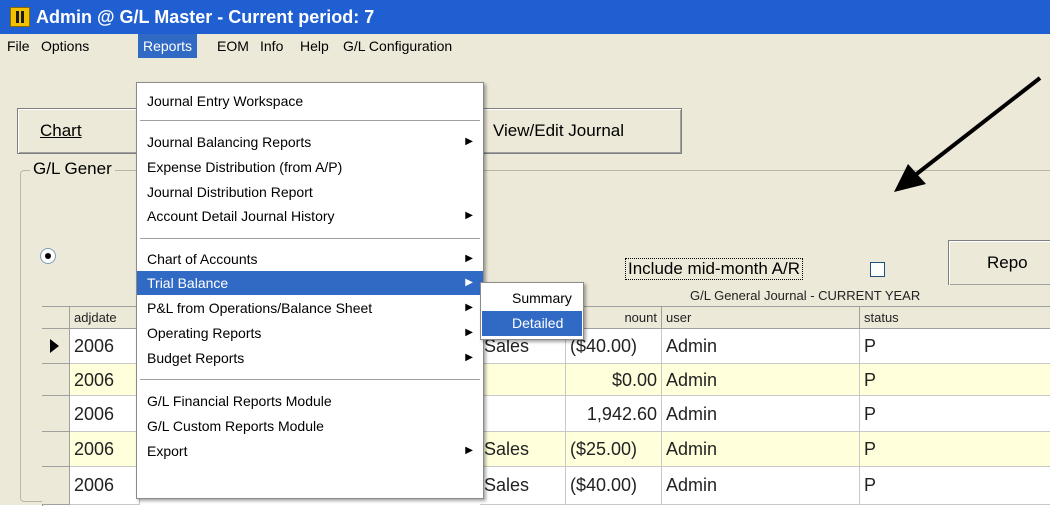  What do you see at coordinates (805, 295) in the screenshot?
I see `grid-caption: G/L General Journal - CURRENT YEAR` at bounding box center [805, 295].